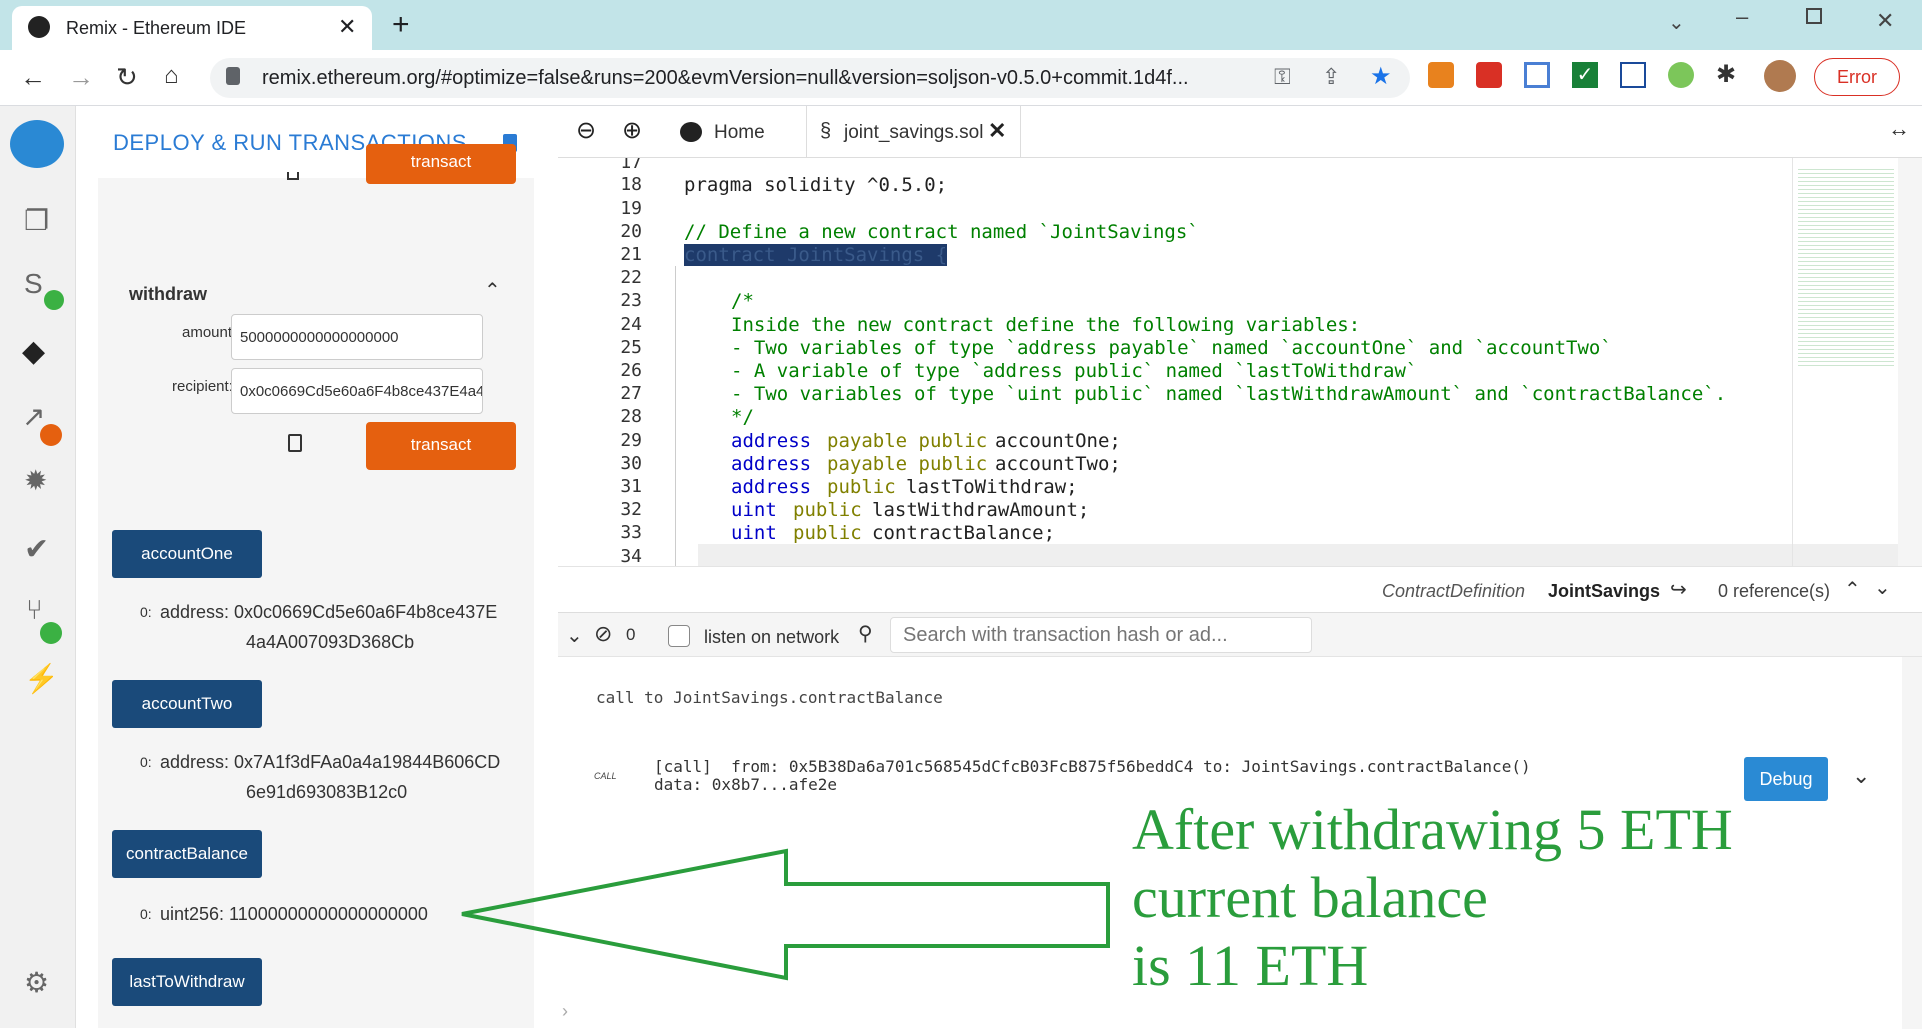 This screenshot has height=1029, width=1922. I want to click on green-arrow-shape, so click(785, 914).